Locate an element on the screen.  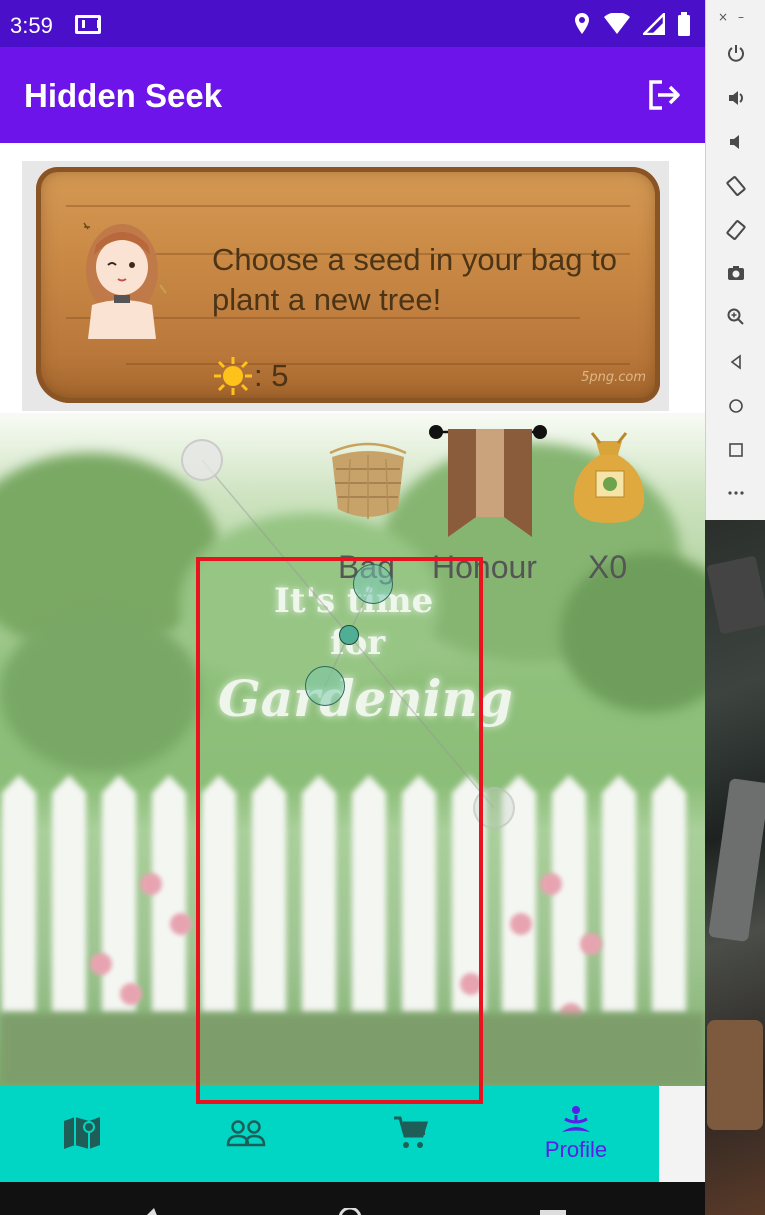
tab-profile: Profile is located at coordinates (576, 1134).